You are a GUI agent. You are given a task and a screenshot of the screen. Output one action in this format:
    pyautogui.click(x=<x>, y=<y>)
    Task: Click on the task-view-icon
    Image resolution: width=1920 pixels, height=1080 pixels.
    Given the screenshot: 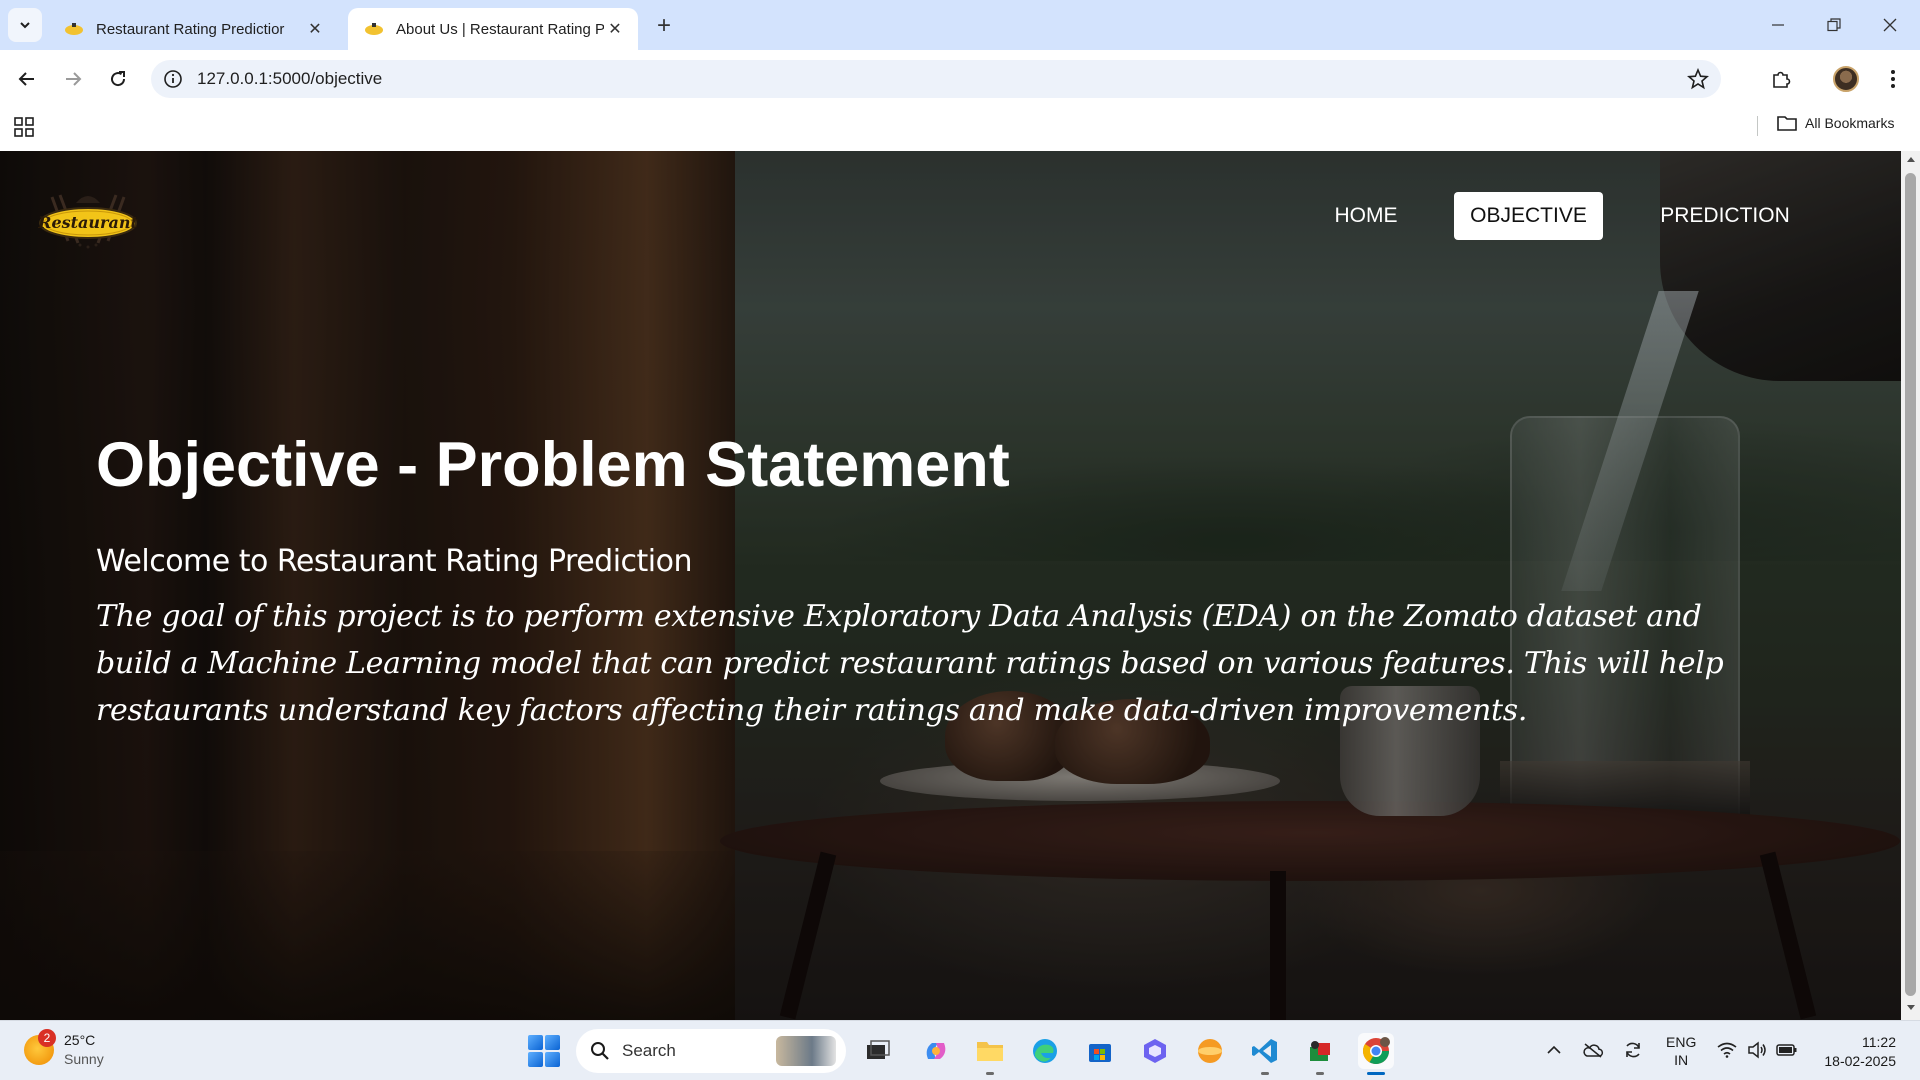 What is the action you would take?
    pyautogui.click(x=878, y=1051)
    